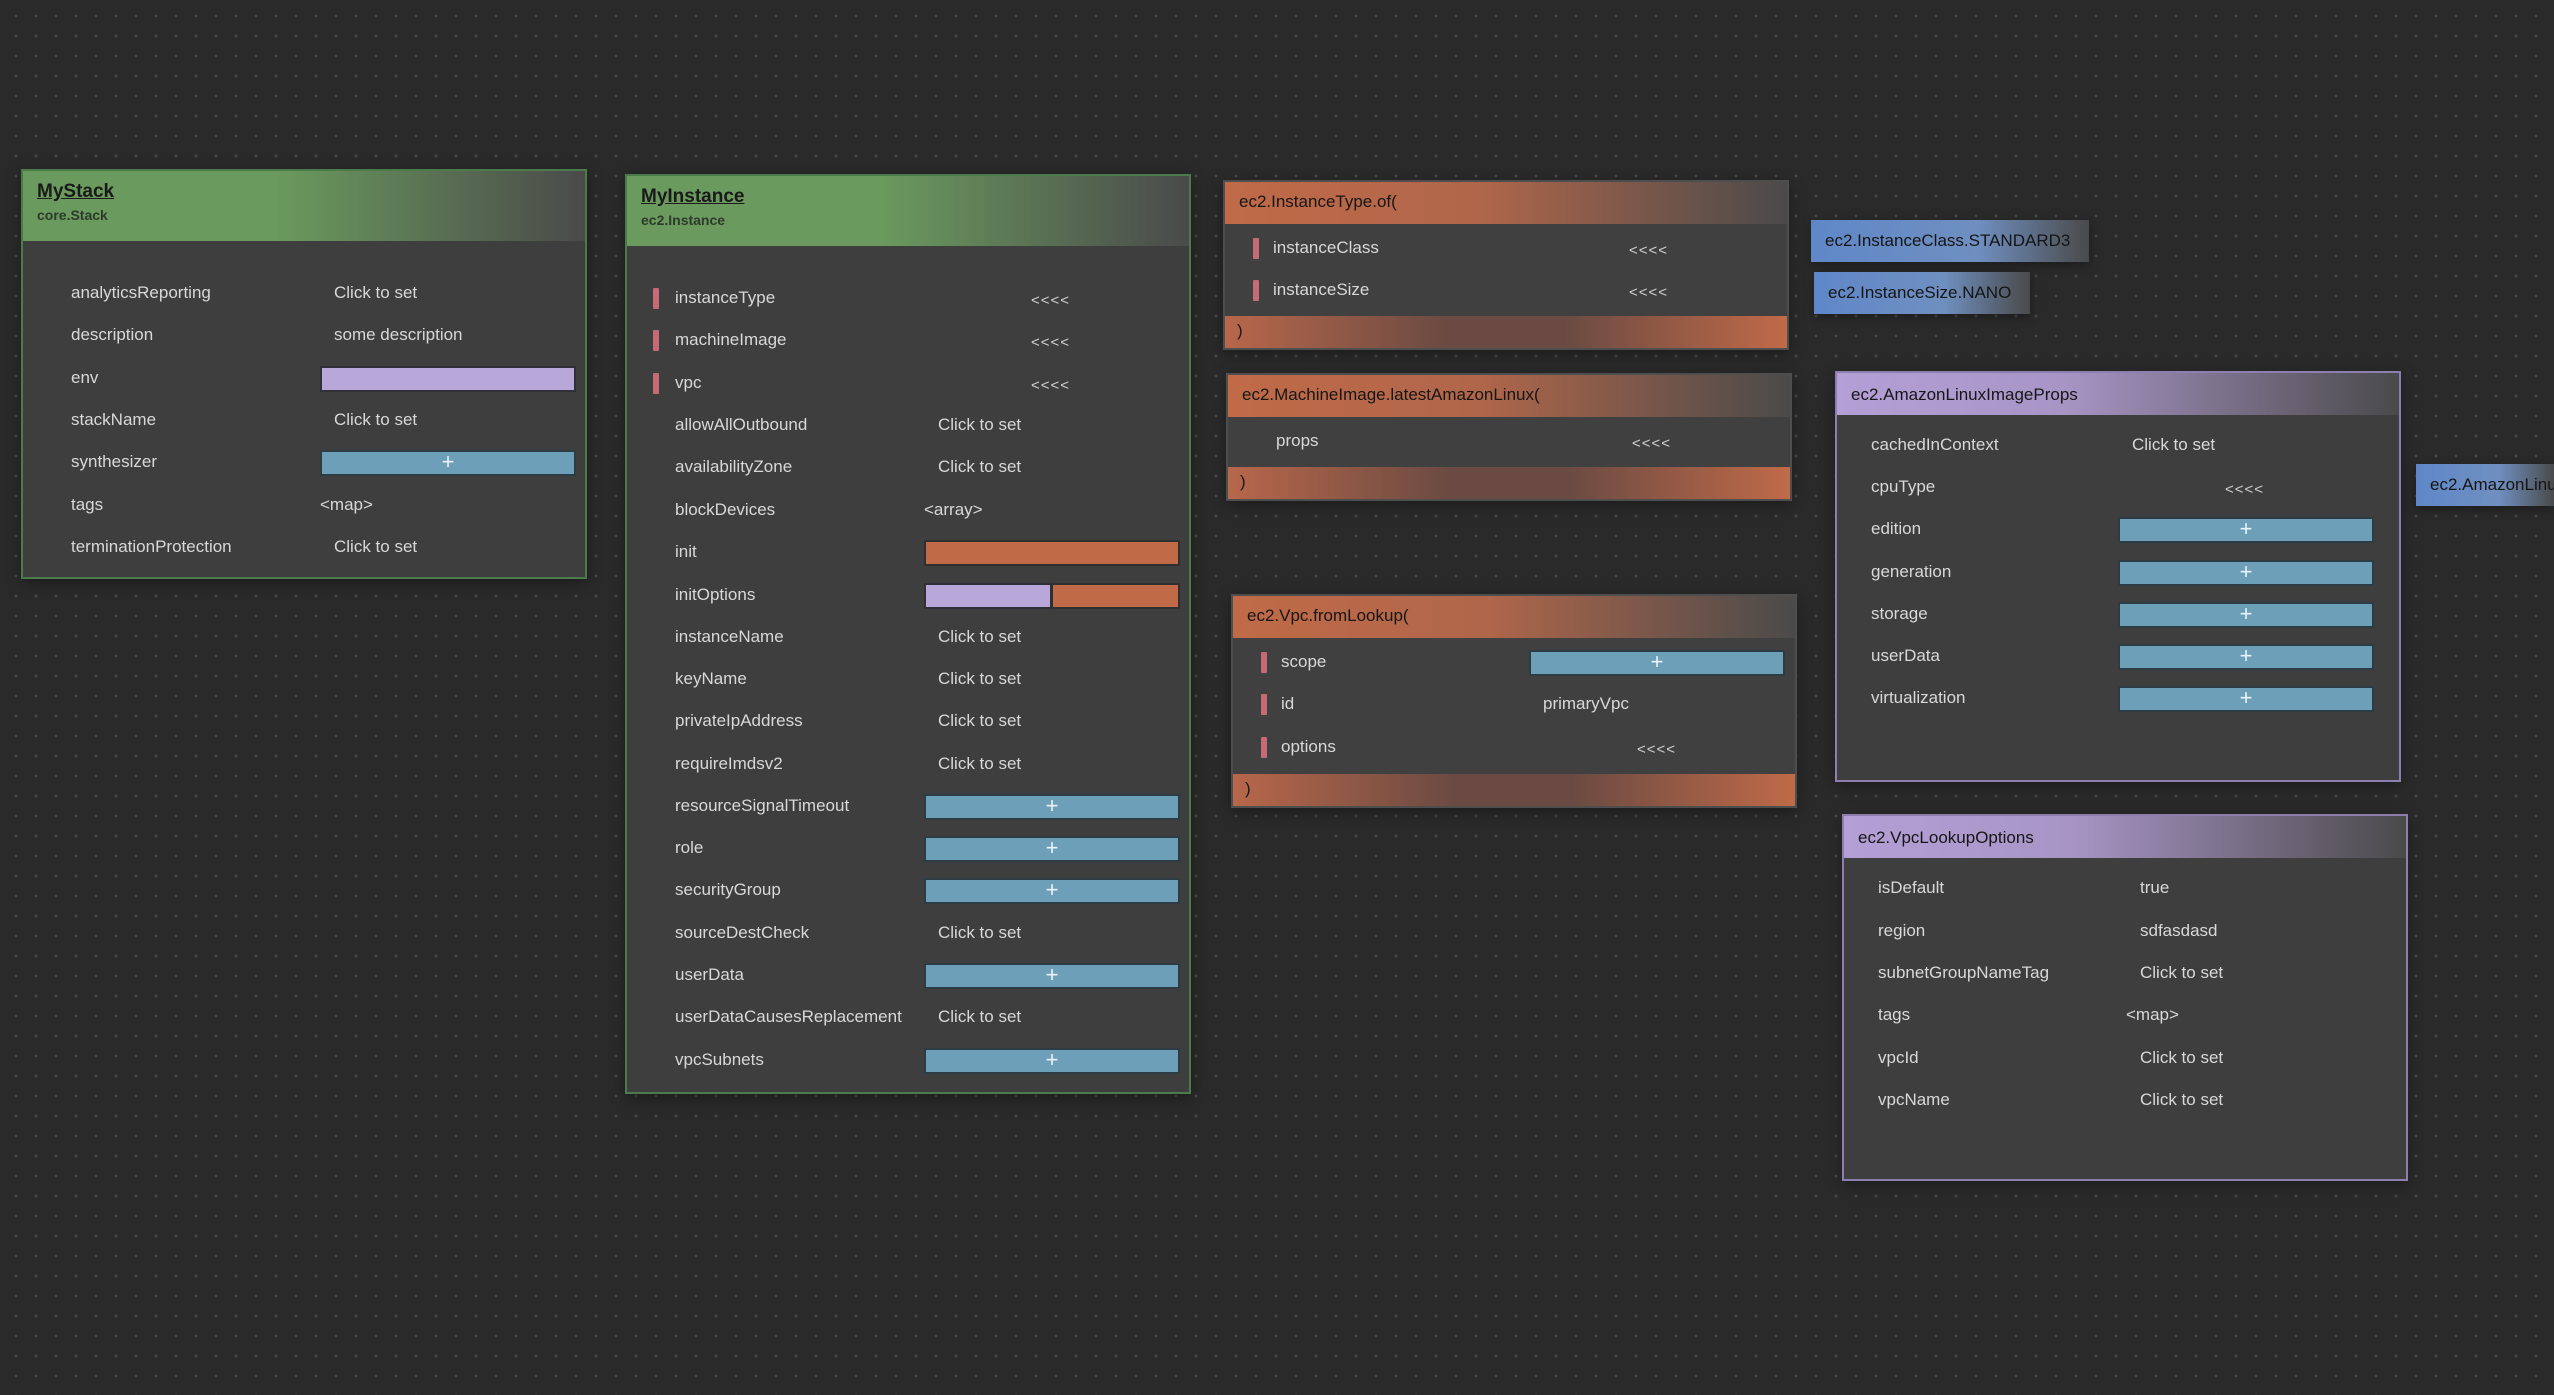 This screenshot has height=1395, width=2554. I want to click on prop-row: userDataCausesReplacement Click to set, so click(908, 1018).